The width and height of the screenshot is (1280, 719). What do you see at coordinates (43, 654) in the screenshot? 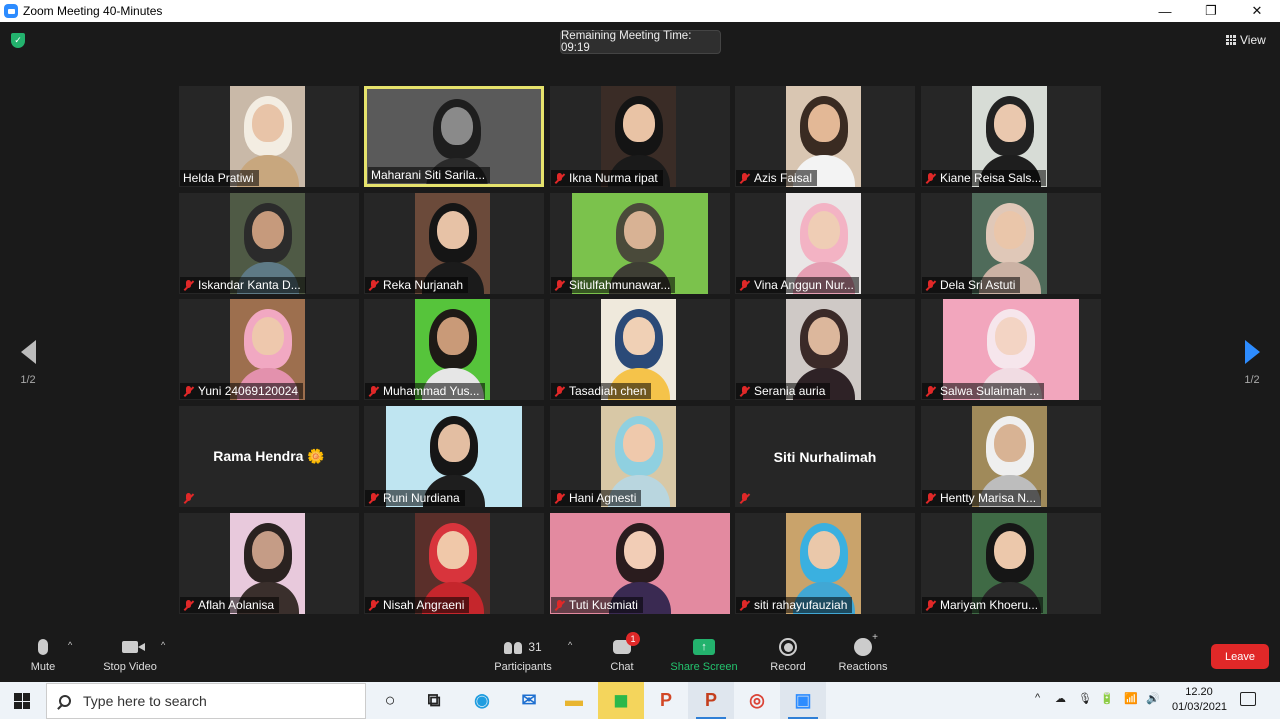
I see `mute-button: Mute` at bounding box center [43, 654].